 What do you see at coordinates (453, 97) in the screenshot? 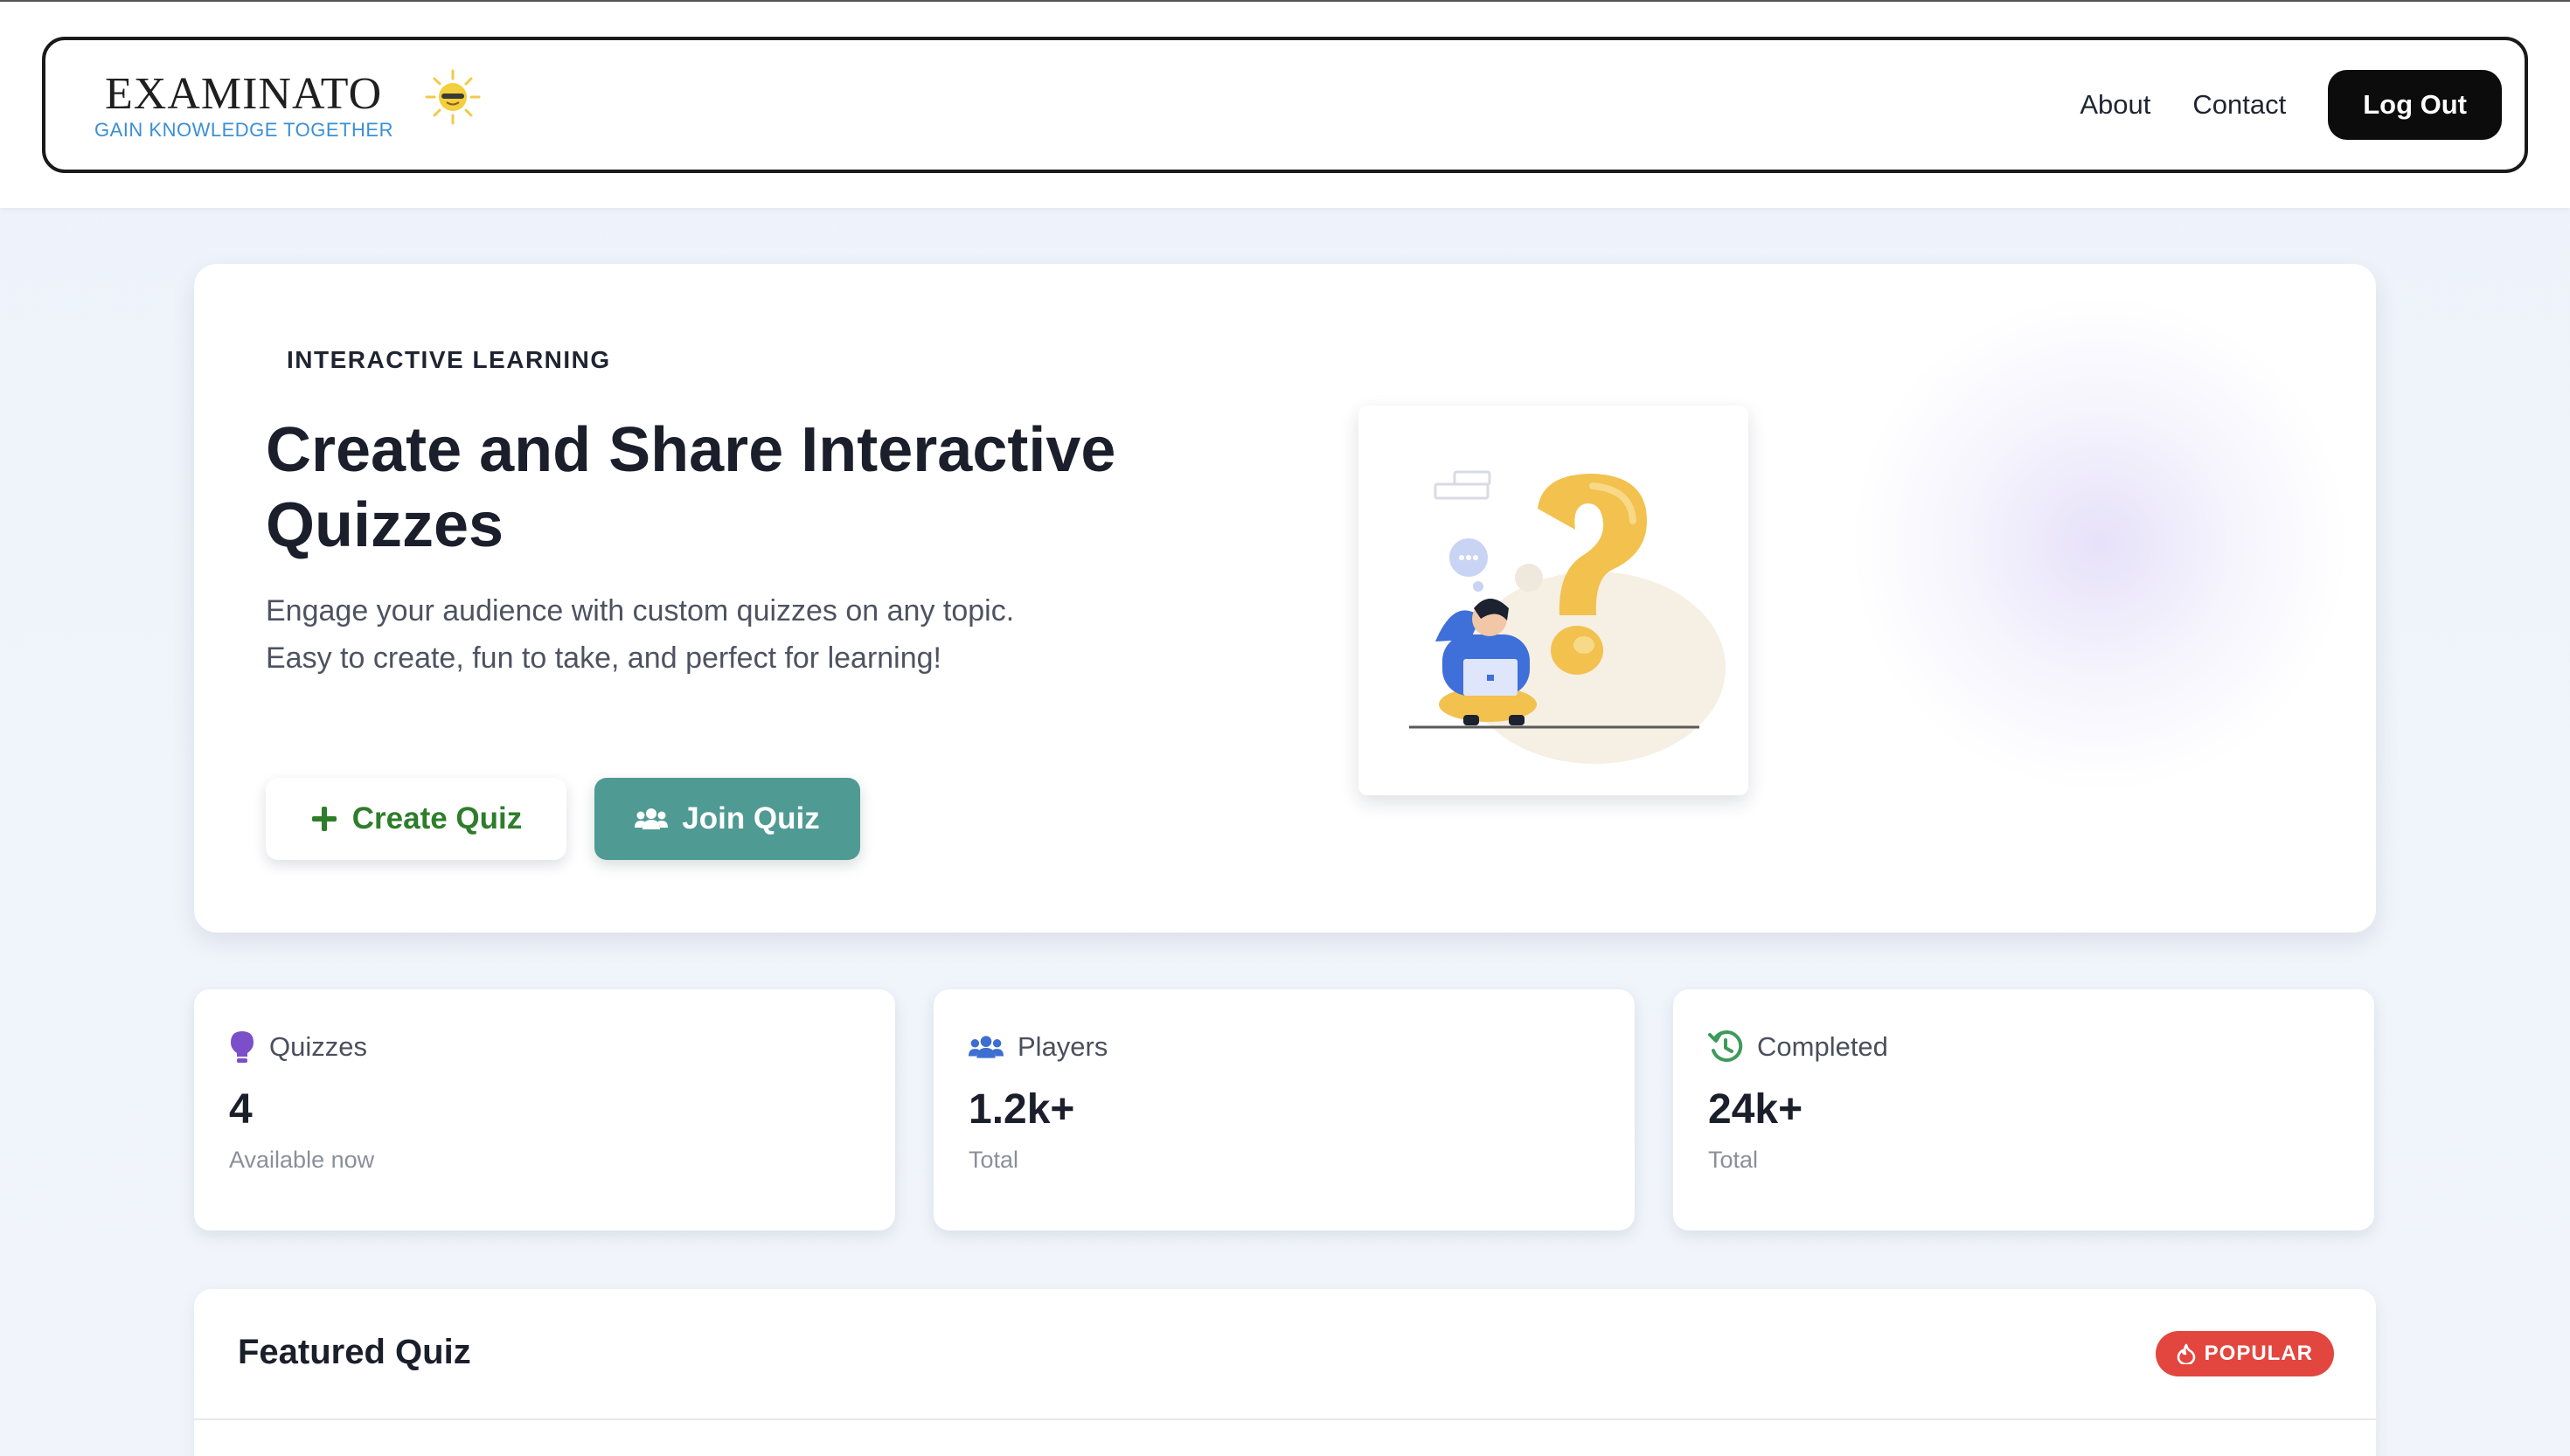
I see `sun-logo-icon` at bounding box center [453, 97].